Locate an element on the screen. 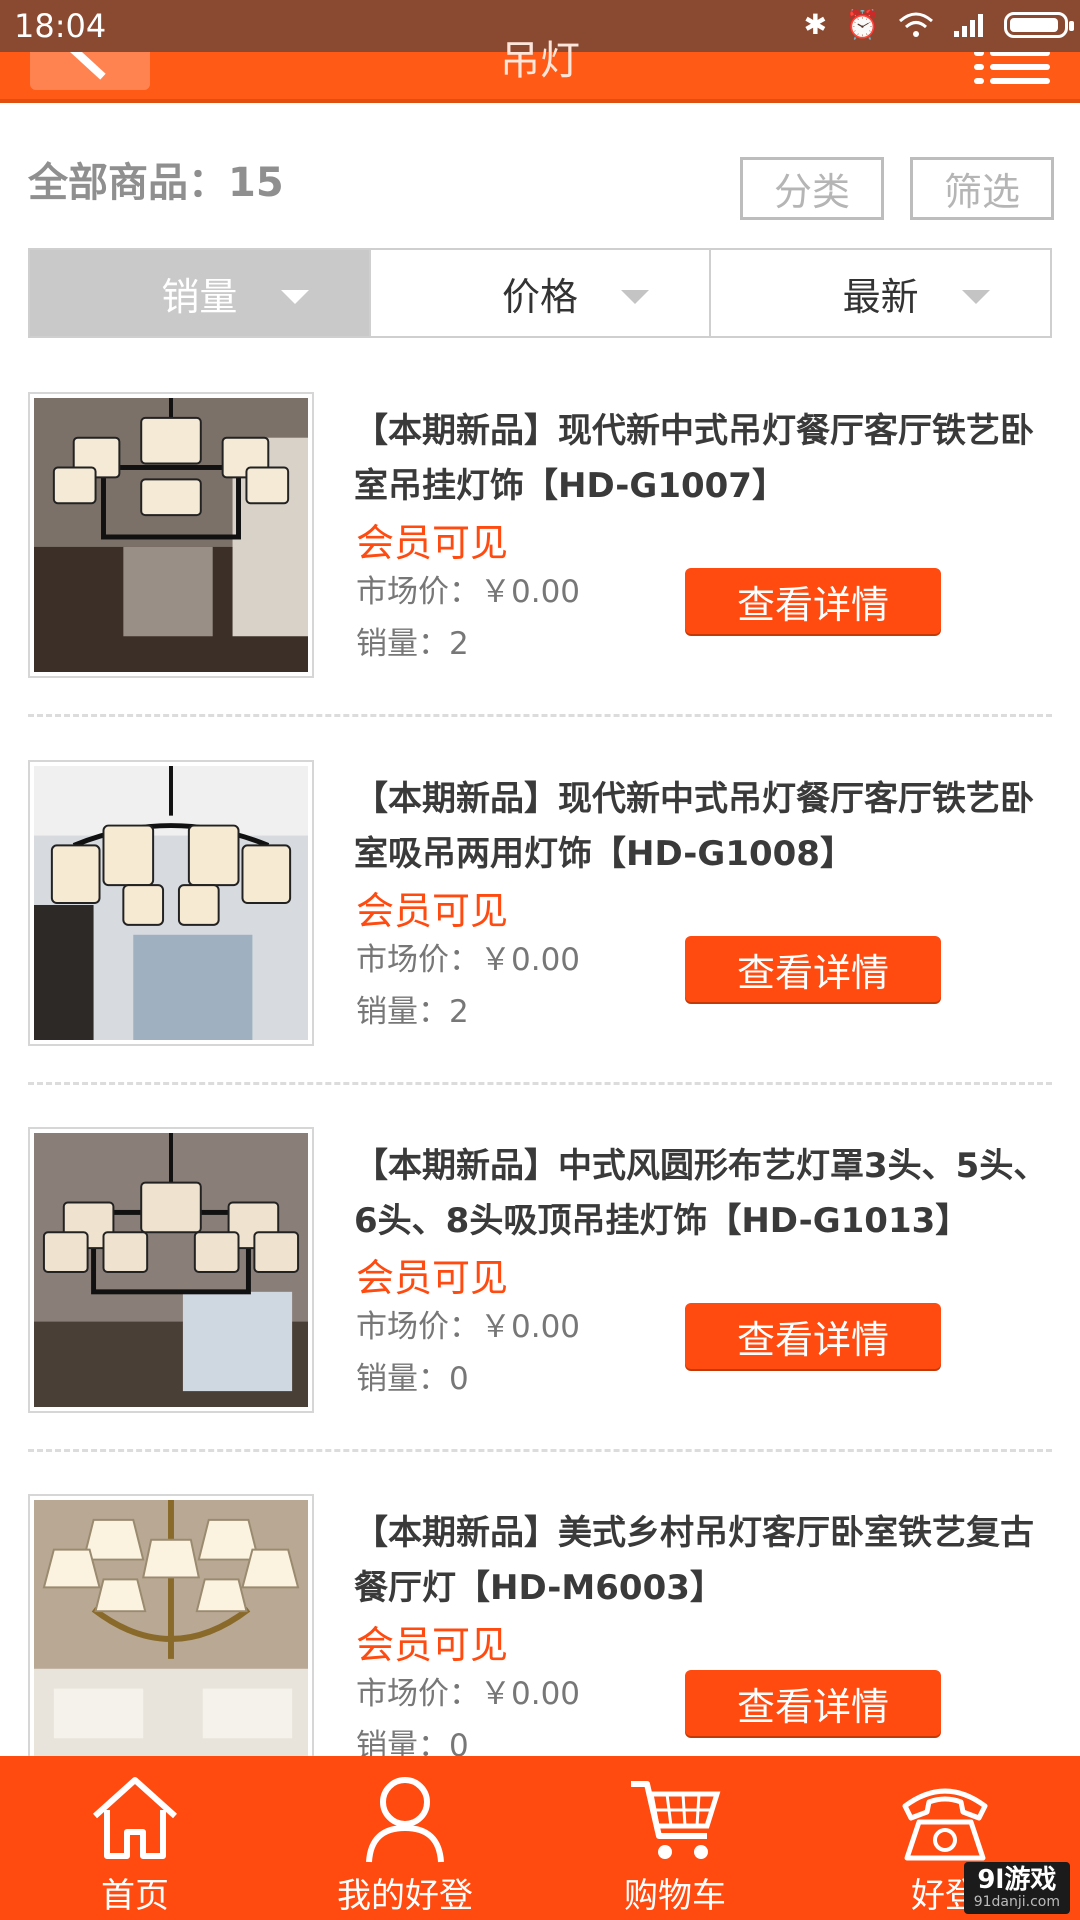  nav-cart-label: 购物车 is located at coordinates (675, 1896).